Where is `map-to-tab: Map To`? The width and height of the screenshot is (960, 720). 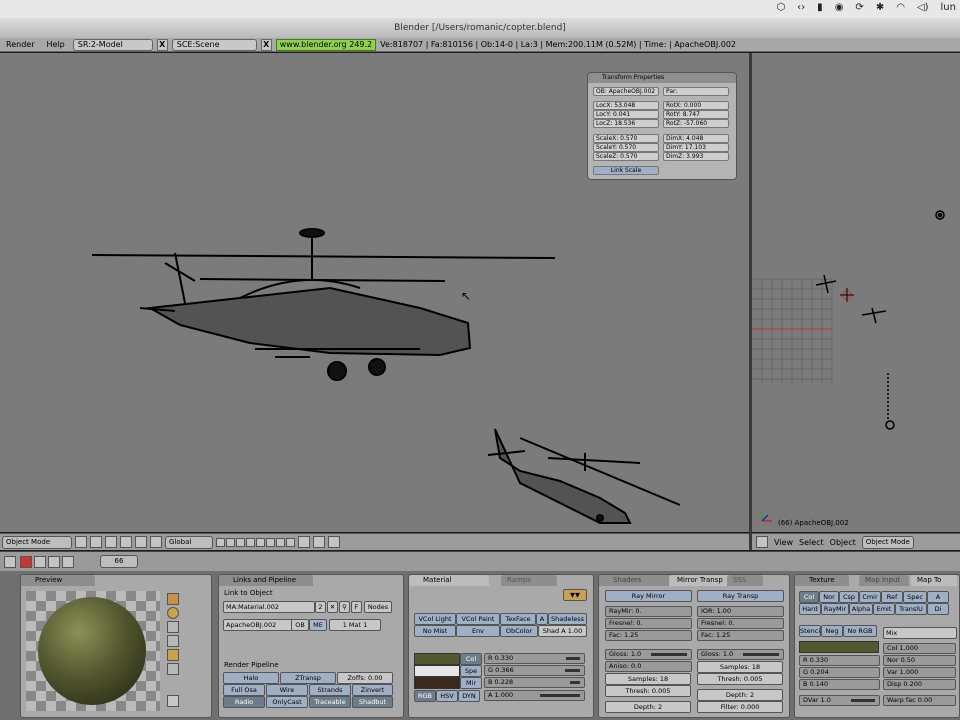 map-to-tab: Map To is located at coordinates (934, 580).